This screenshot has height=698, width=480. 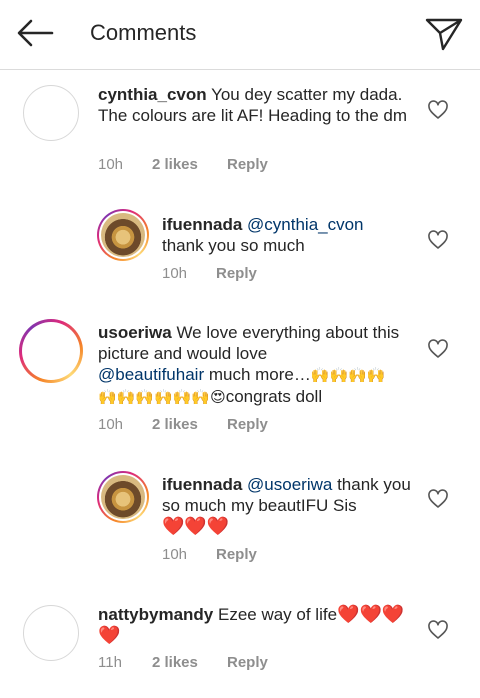 What do you see at coordinates (258, 625) in the screenshot?
I see `comment-text: nattybymandy Ezee way of life❤️❤️❤️❤️` at bounding box center [258, 625].